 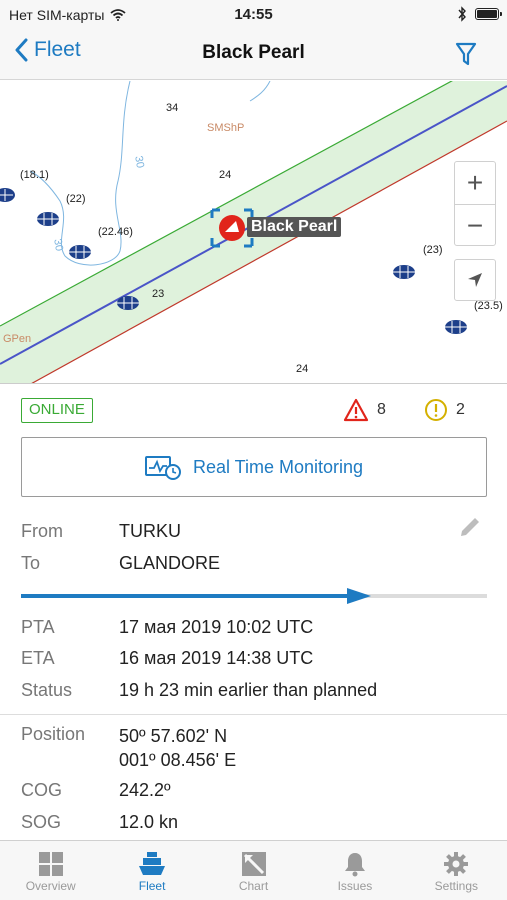 I want to click on locate-button, so click(x=475, y=280).